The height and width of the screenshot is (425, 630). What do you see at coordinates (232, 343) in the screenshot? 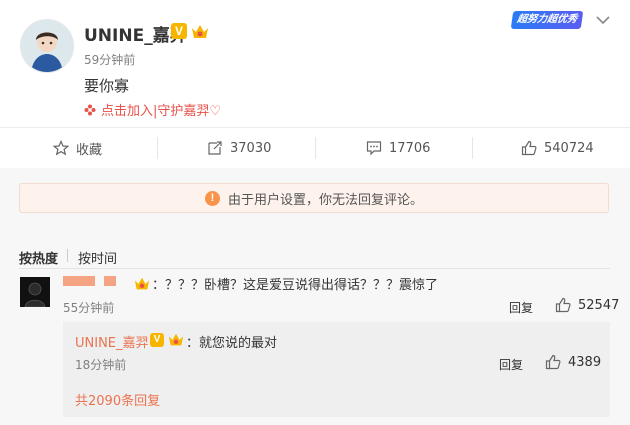
I see `reply-text: ：就您说的最对` at bounding box center [232, 343].